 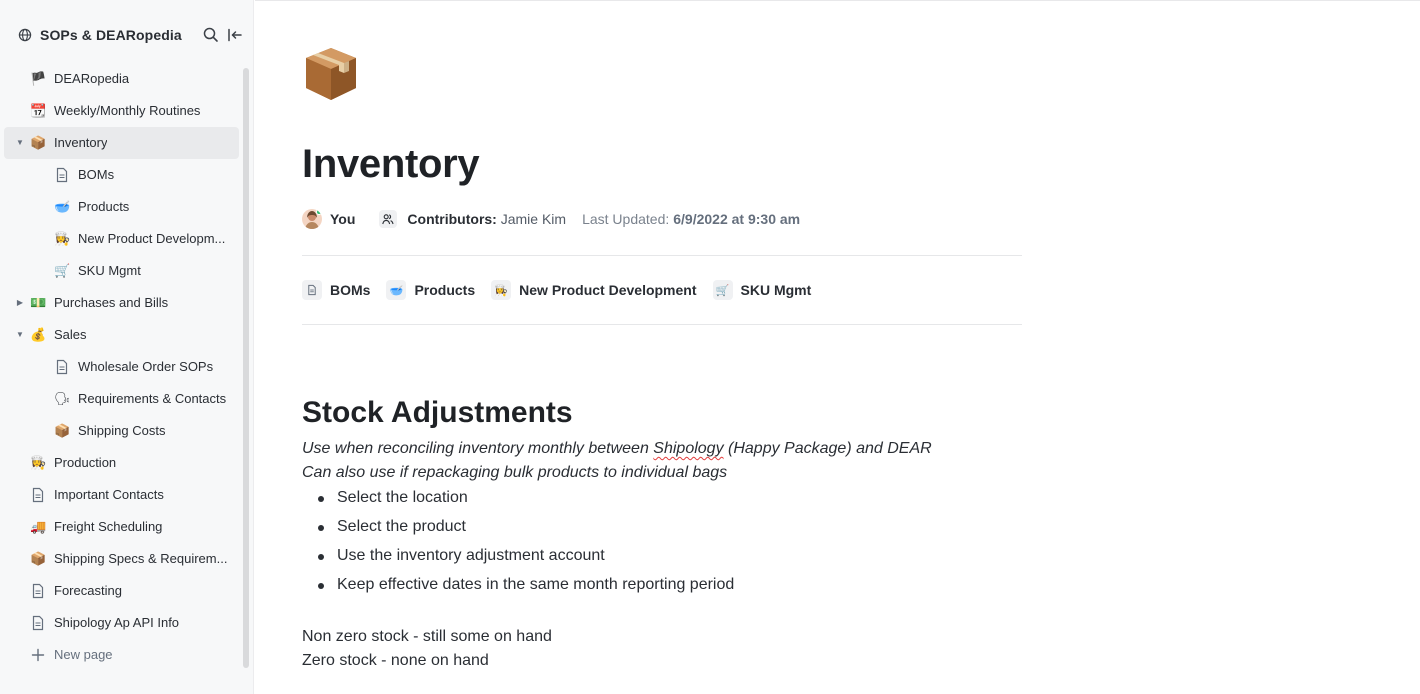 I want to click on subpage-label: New Product Development, so click(x=608, y=290).